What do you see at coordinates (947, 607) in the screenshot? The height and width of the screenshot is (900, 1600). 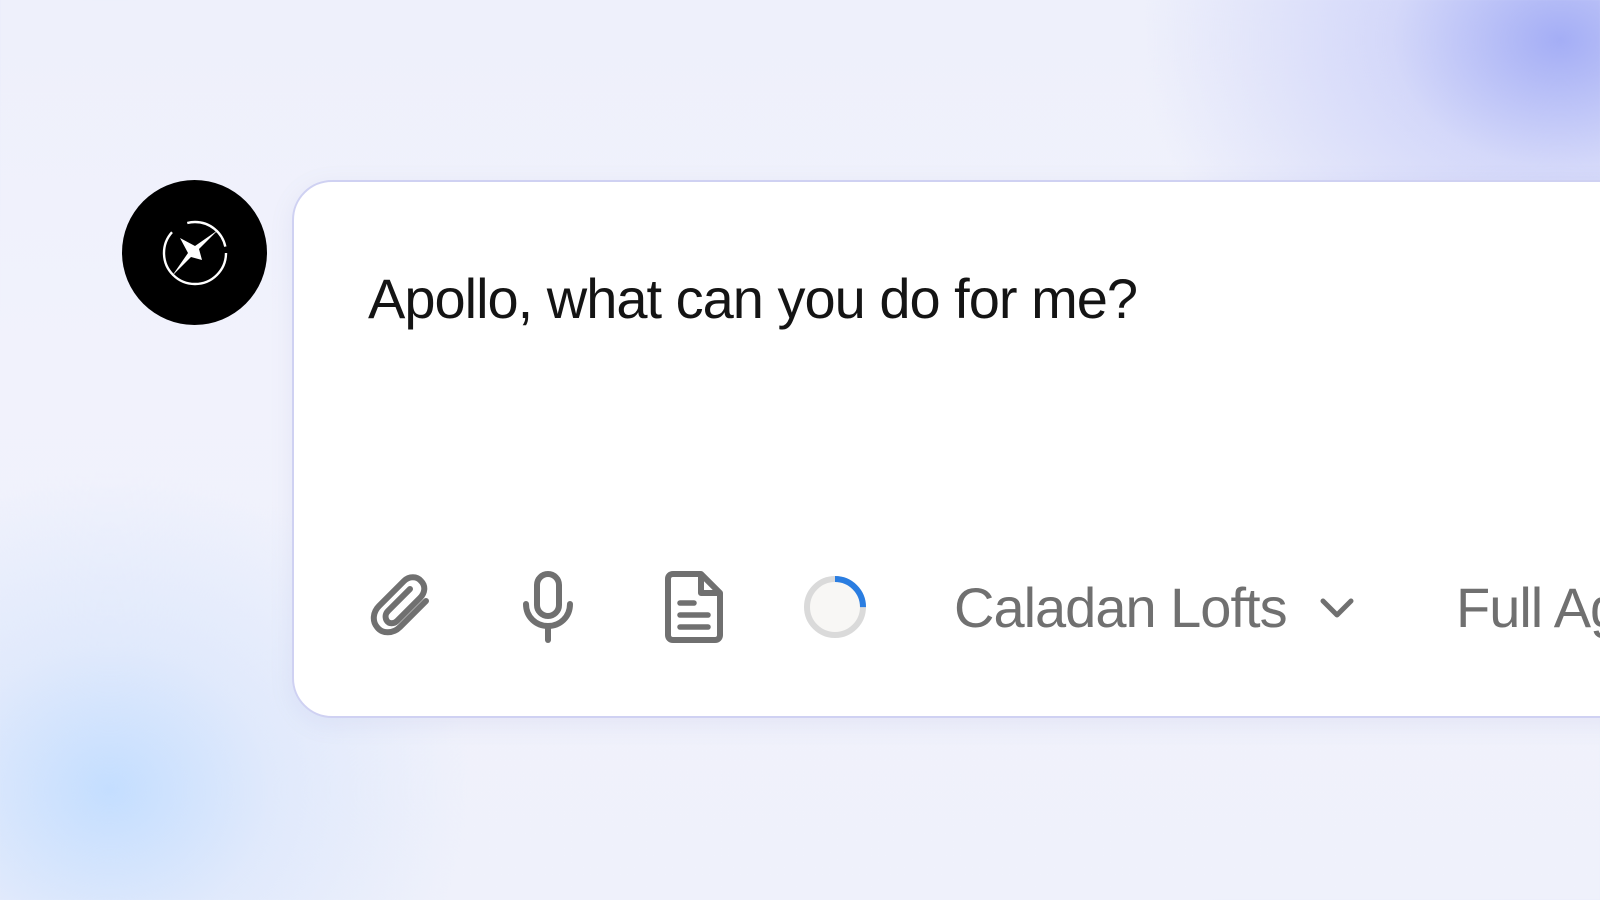 I see `composer-toolbar: Caladan Lofts Full Ag` at bounding box center [947, 607].